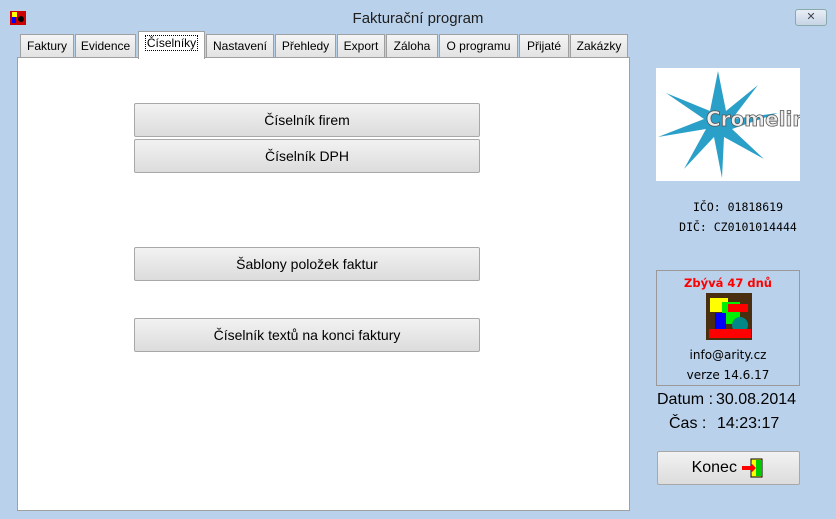 The width and height of the screenshot is (836, 519). I want to click on tab-prehledy: Přehledy, so click(305, 46).